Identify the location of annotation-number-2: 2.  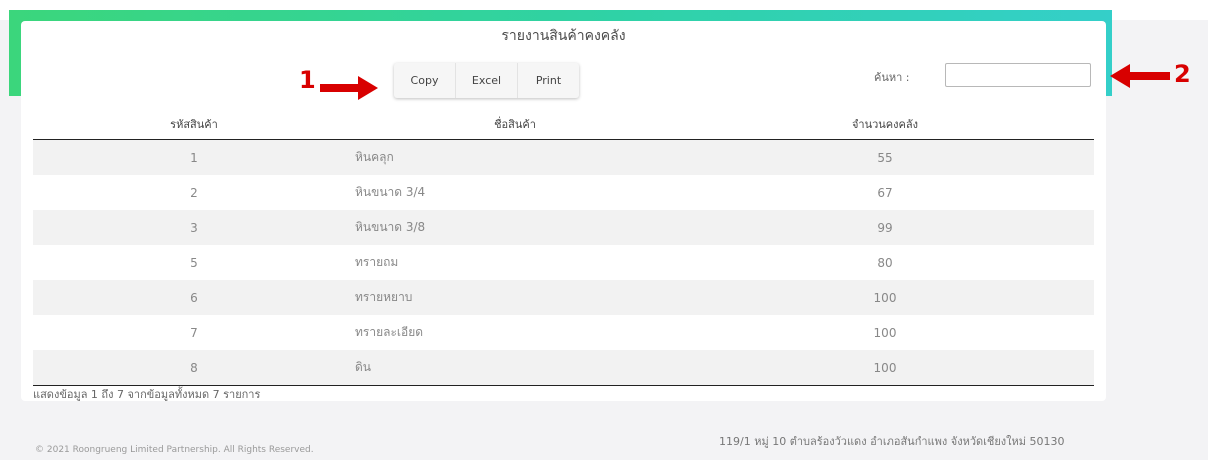
(1182, 74).